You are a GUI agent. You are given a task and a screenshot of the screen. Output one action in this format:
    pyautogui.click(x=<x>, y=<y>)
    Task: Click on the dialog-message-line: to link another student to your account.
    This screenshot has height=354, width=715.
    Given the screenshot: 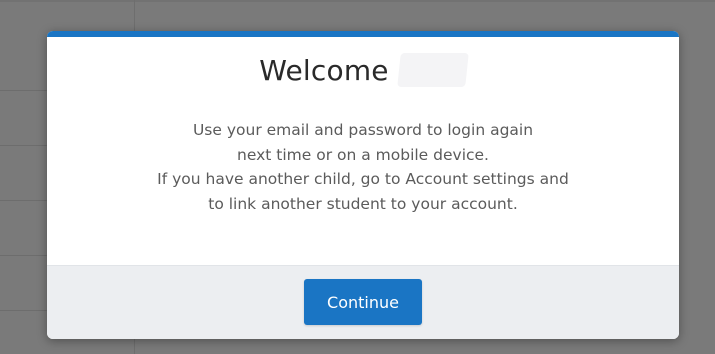 What is the action you would take?
    pyautogui.click(x=363, y=203)
    